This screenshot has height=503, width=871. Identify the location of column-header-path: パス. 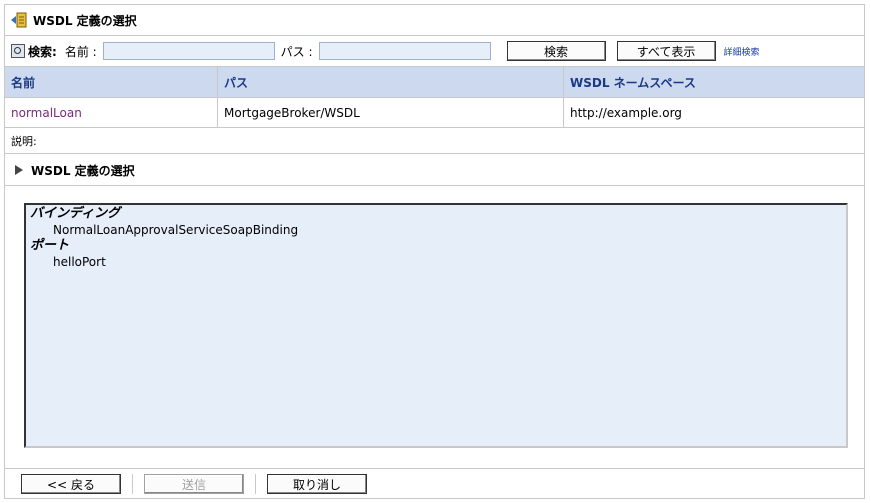
(391, 82).